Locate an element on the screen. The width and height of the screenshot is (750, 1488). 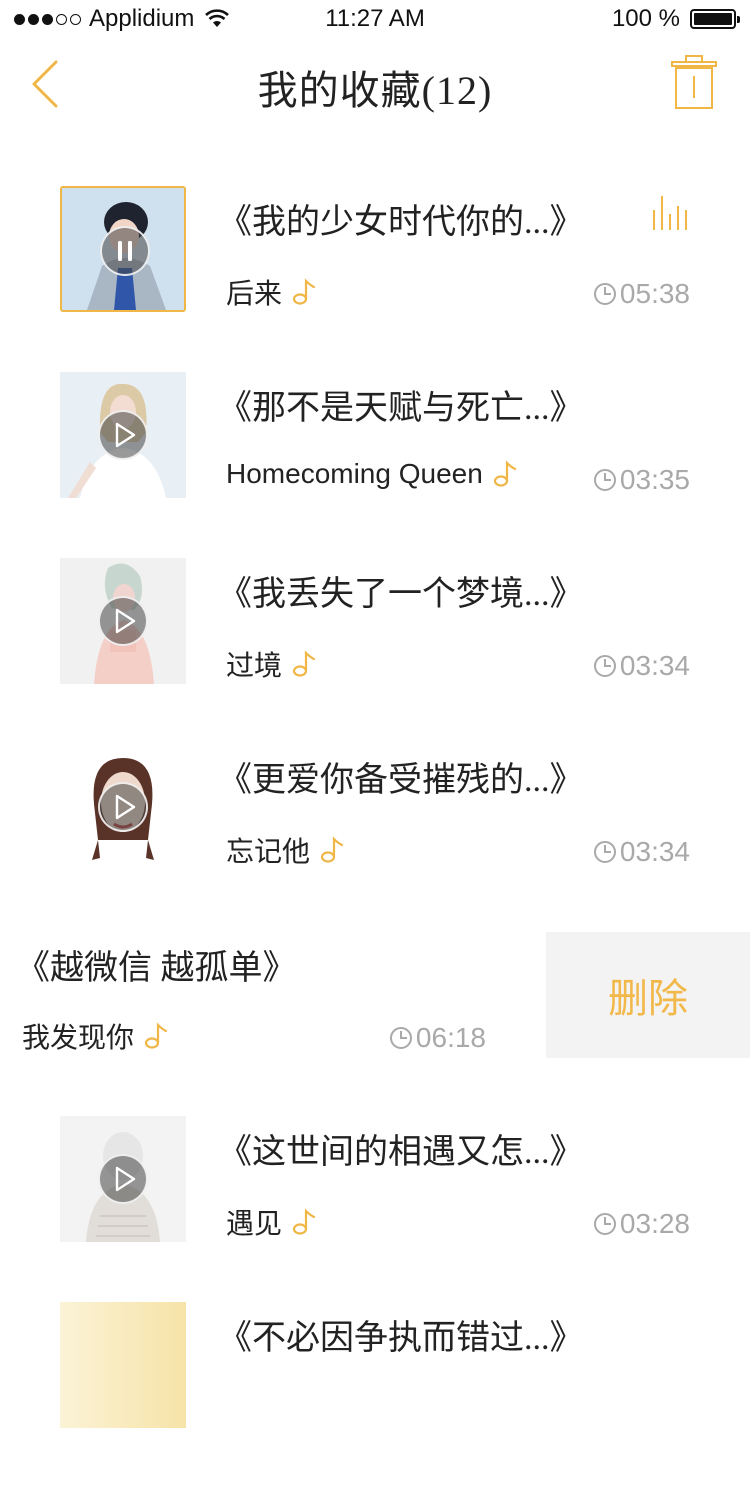
swiped-list-item: 《越微信 越孤单》 我发现你 06:18 删除 is located at coordinates (375, 995).